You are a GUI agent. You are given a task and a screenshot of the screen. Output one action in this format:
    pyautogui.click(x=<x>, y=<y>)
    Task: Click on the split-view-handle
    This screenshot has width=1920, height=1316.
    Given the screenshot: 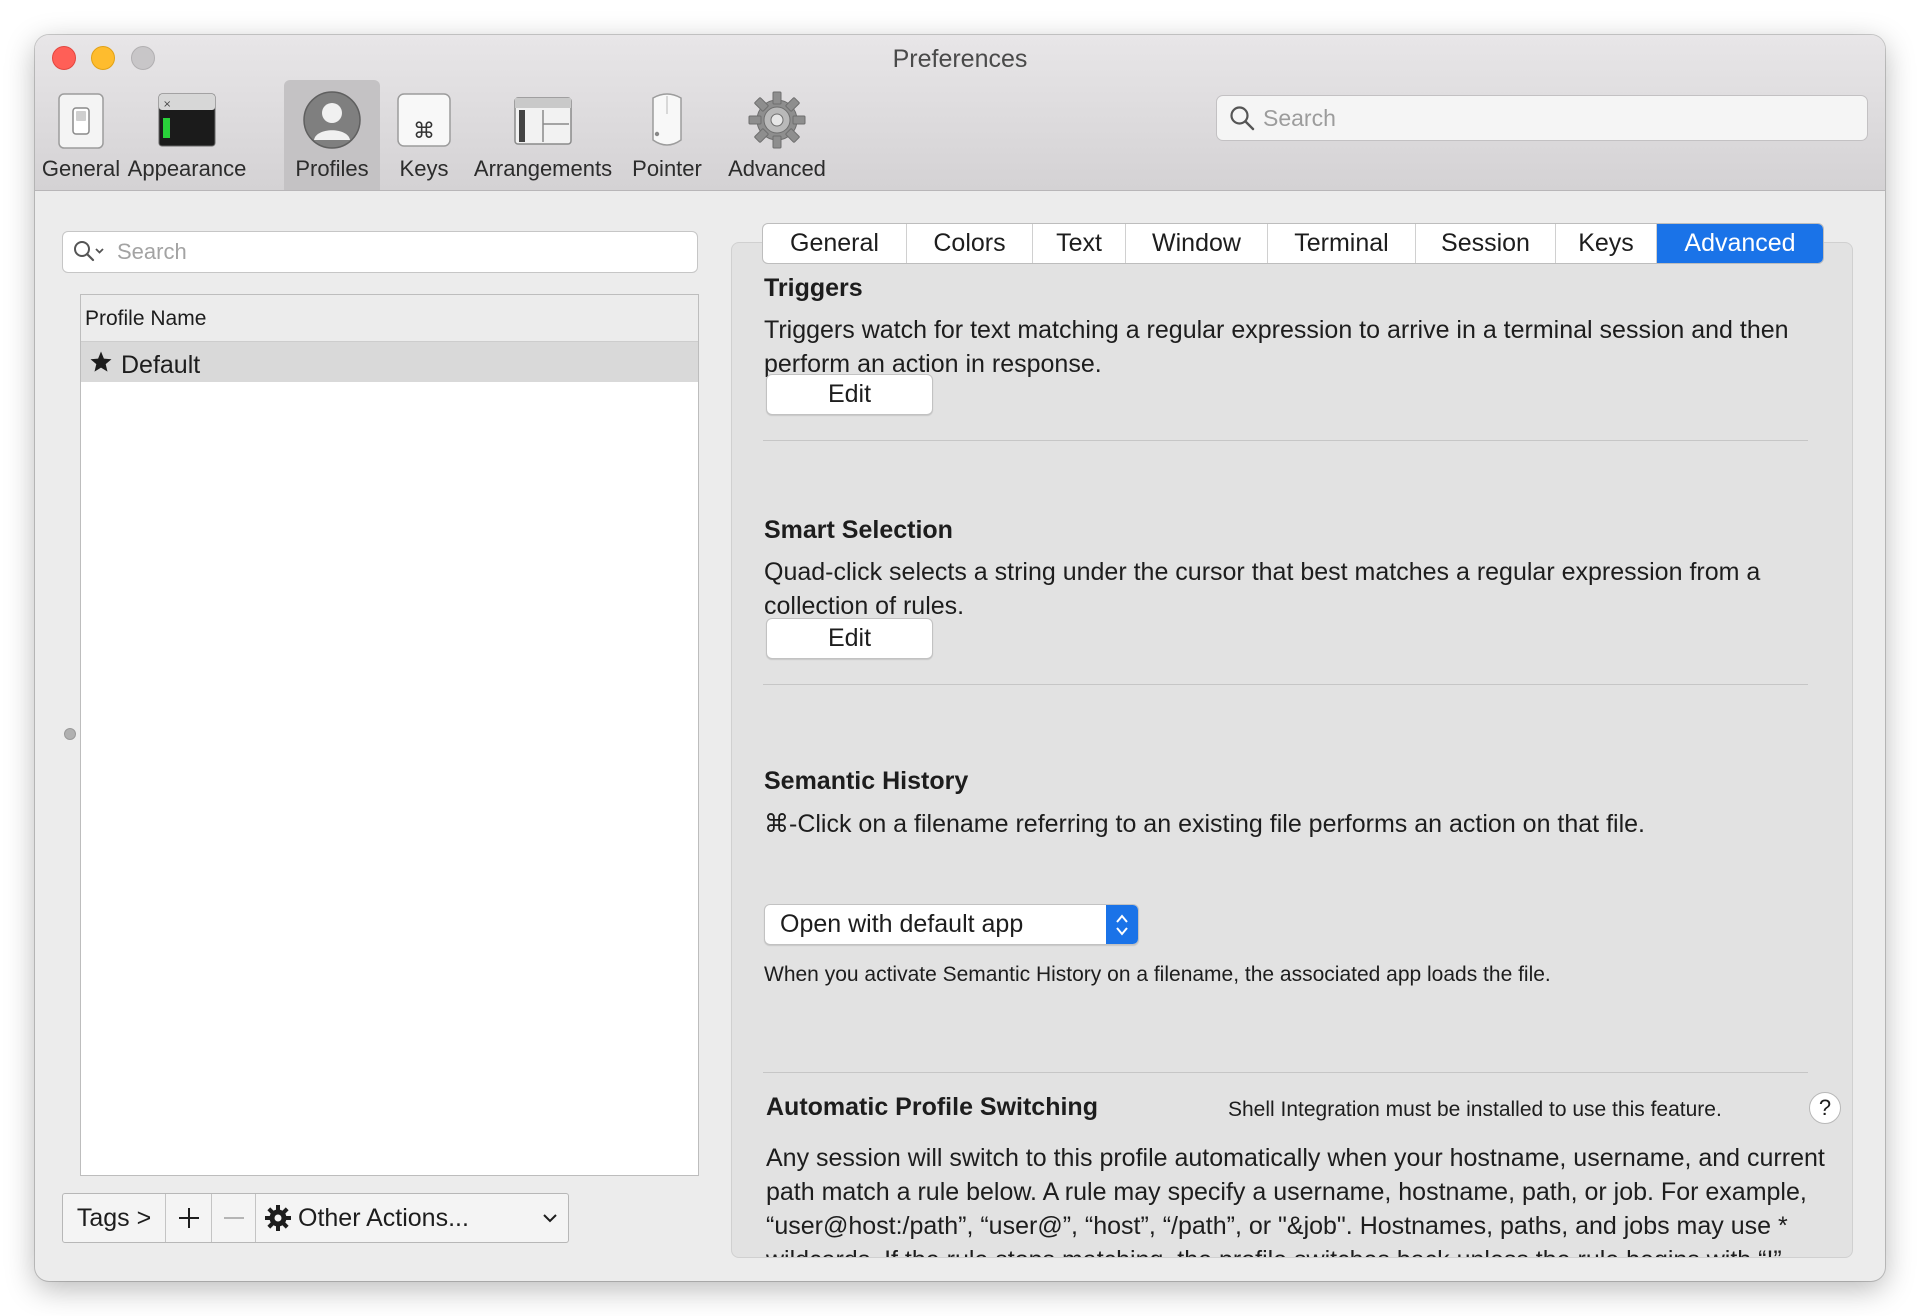 What is the action you would take?
    pyautogui.click(x=70, y=734)
    